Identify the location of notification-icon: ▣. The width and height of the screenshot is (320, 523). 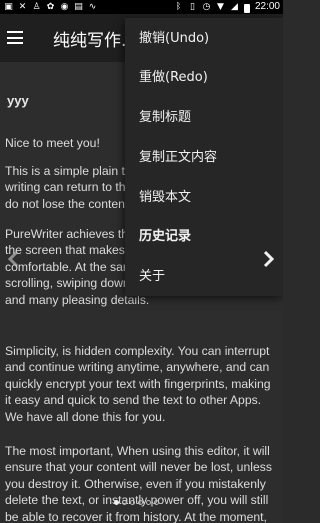
(8, 7).